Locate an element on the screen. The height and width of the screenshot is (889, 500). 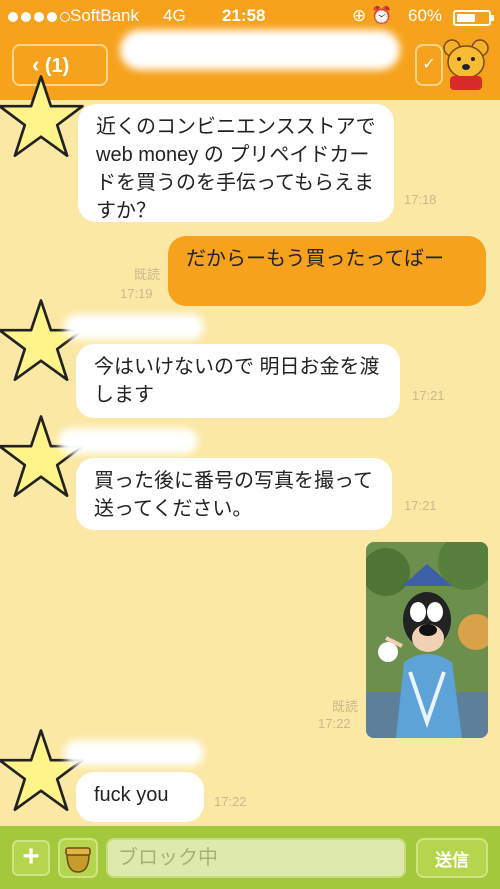
signal-strength-icon is located at coordinates (39, 17).